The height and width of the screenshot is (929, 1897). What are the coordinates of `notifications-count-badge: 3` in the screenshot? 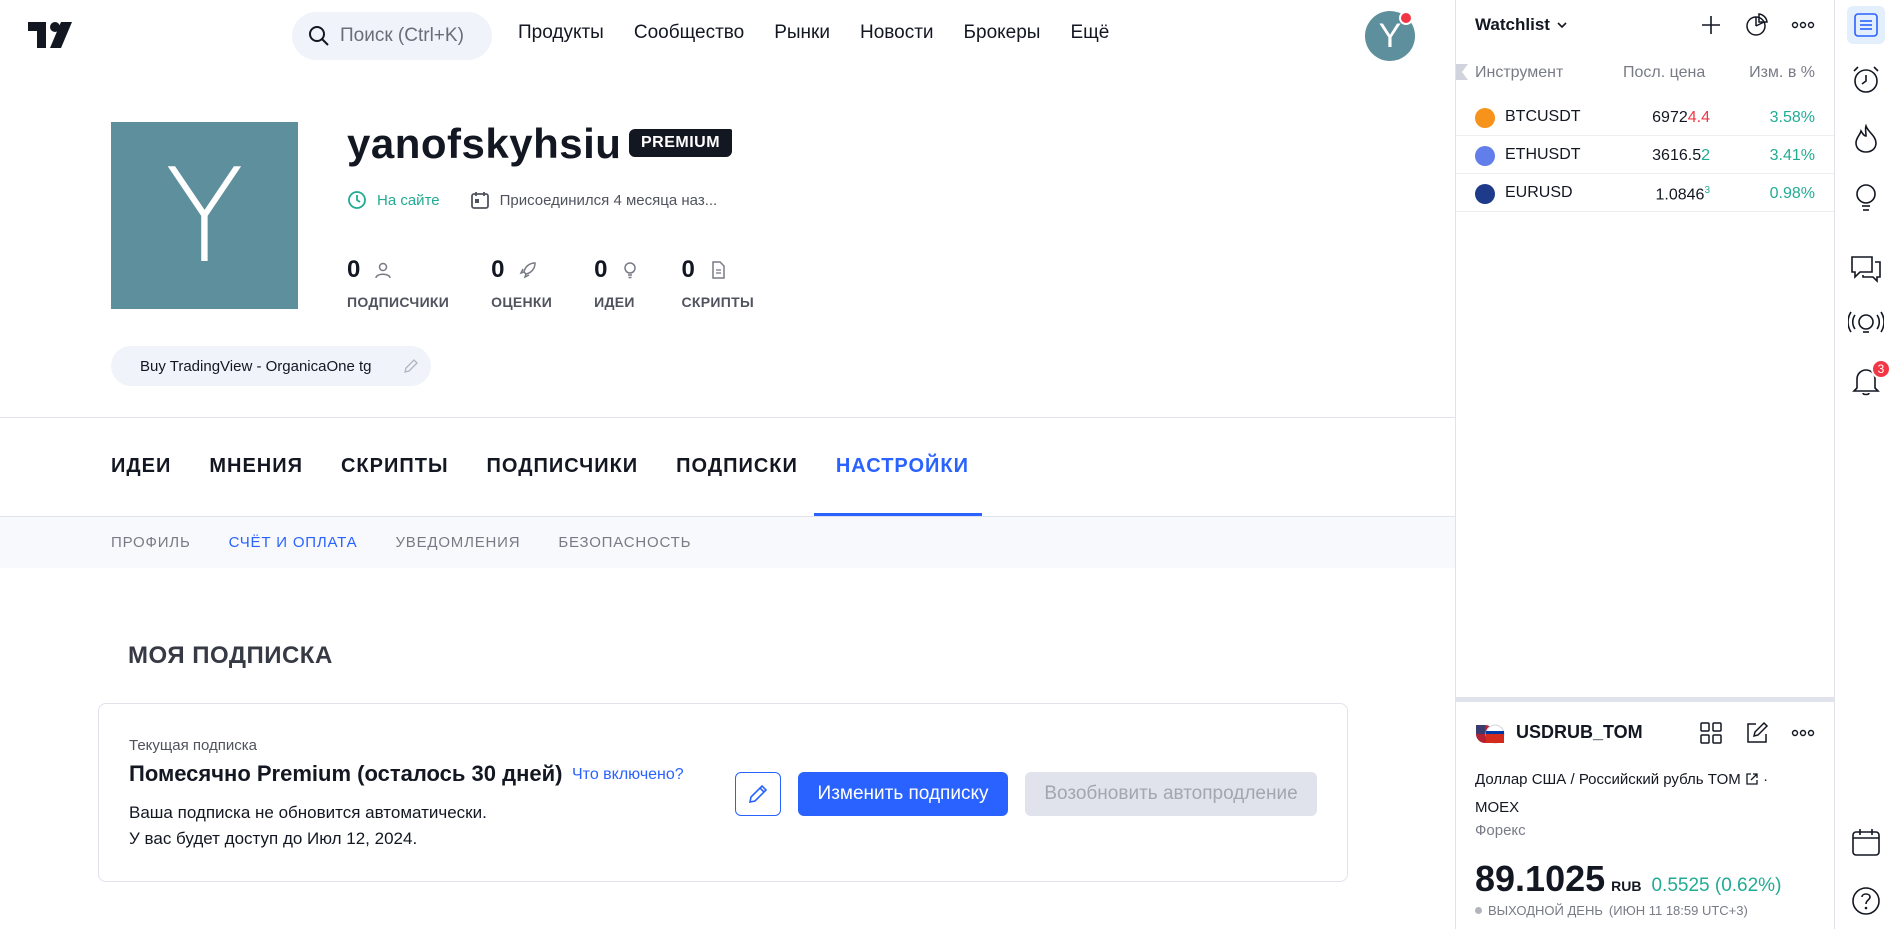 It's located at (1881, 369).